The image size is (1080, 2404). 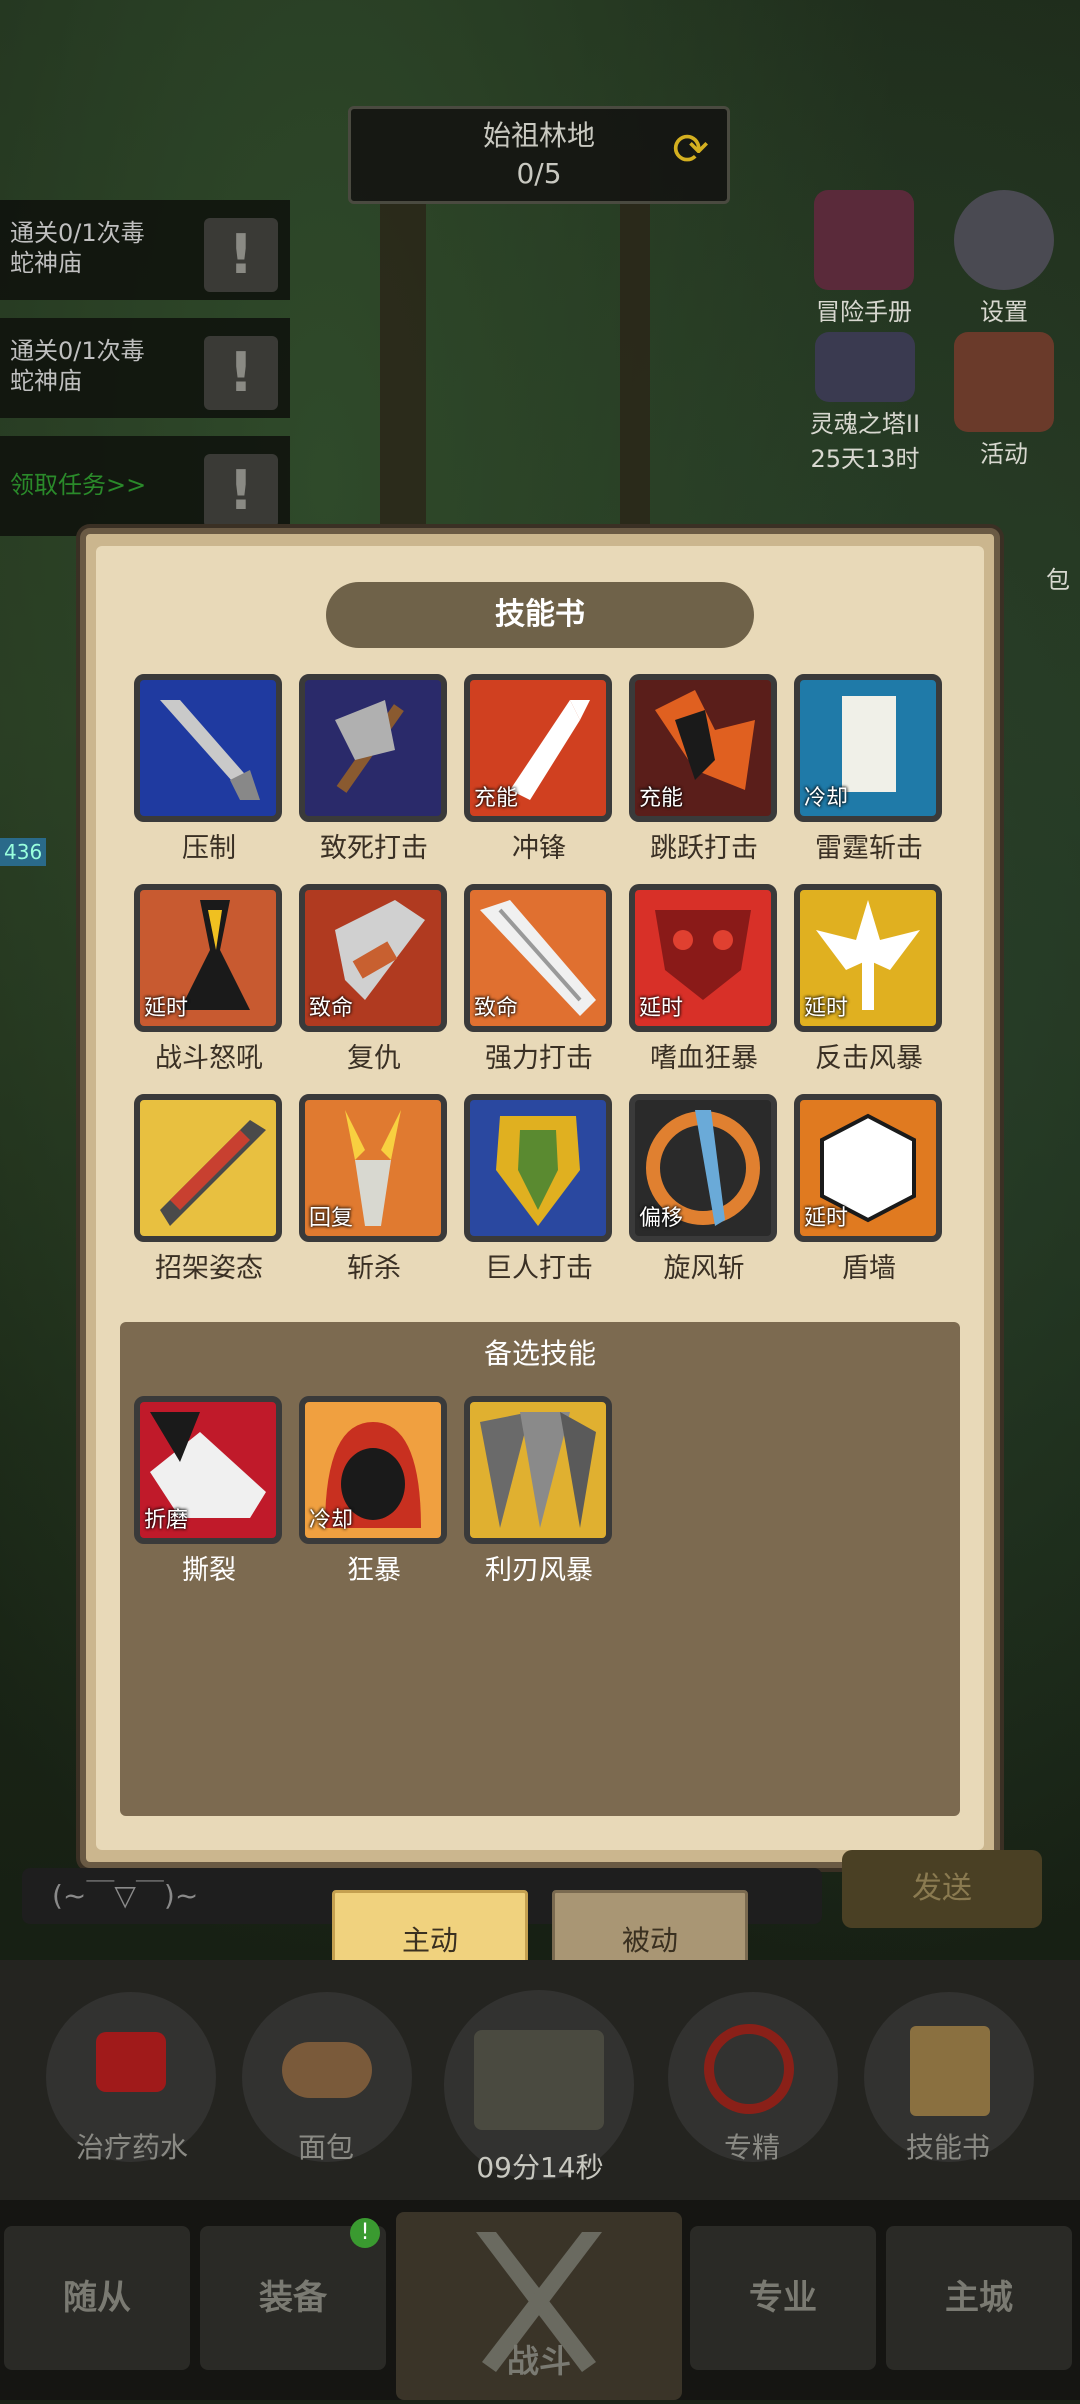 What do you see at coordinates (373, 1168) in the screenshot?
I see `execute-icon: 回复` at bounding box center [373, 1168].